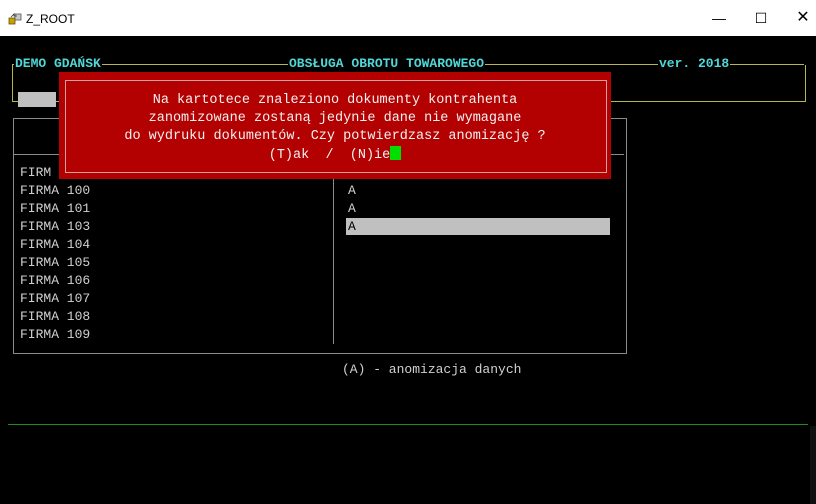 This screenshot has width=816, height=504. What do you see at coordinates (719, 18) in the screenshot?
I see `minimize-icon: —` at bounding box center [719, 18].